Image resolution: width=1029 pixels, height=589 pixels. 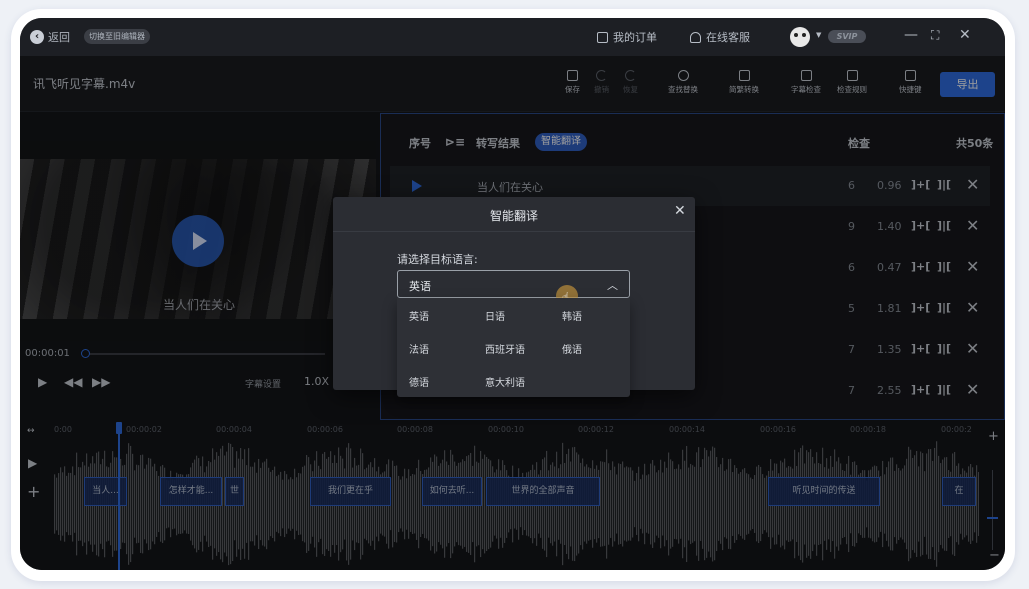 I want to click on svip-badge: SVIP, so click(x=847, y=36).